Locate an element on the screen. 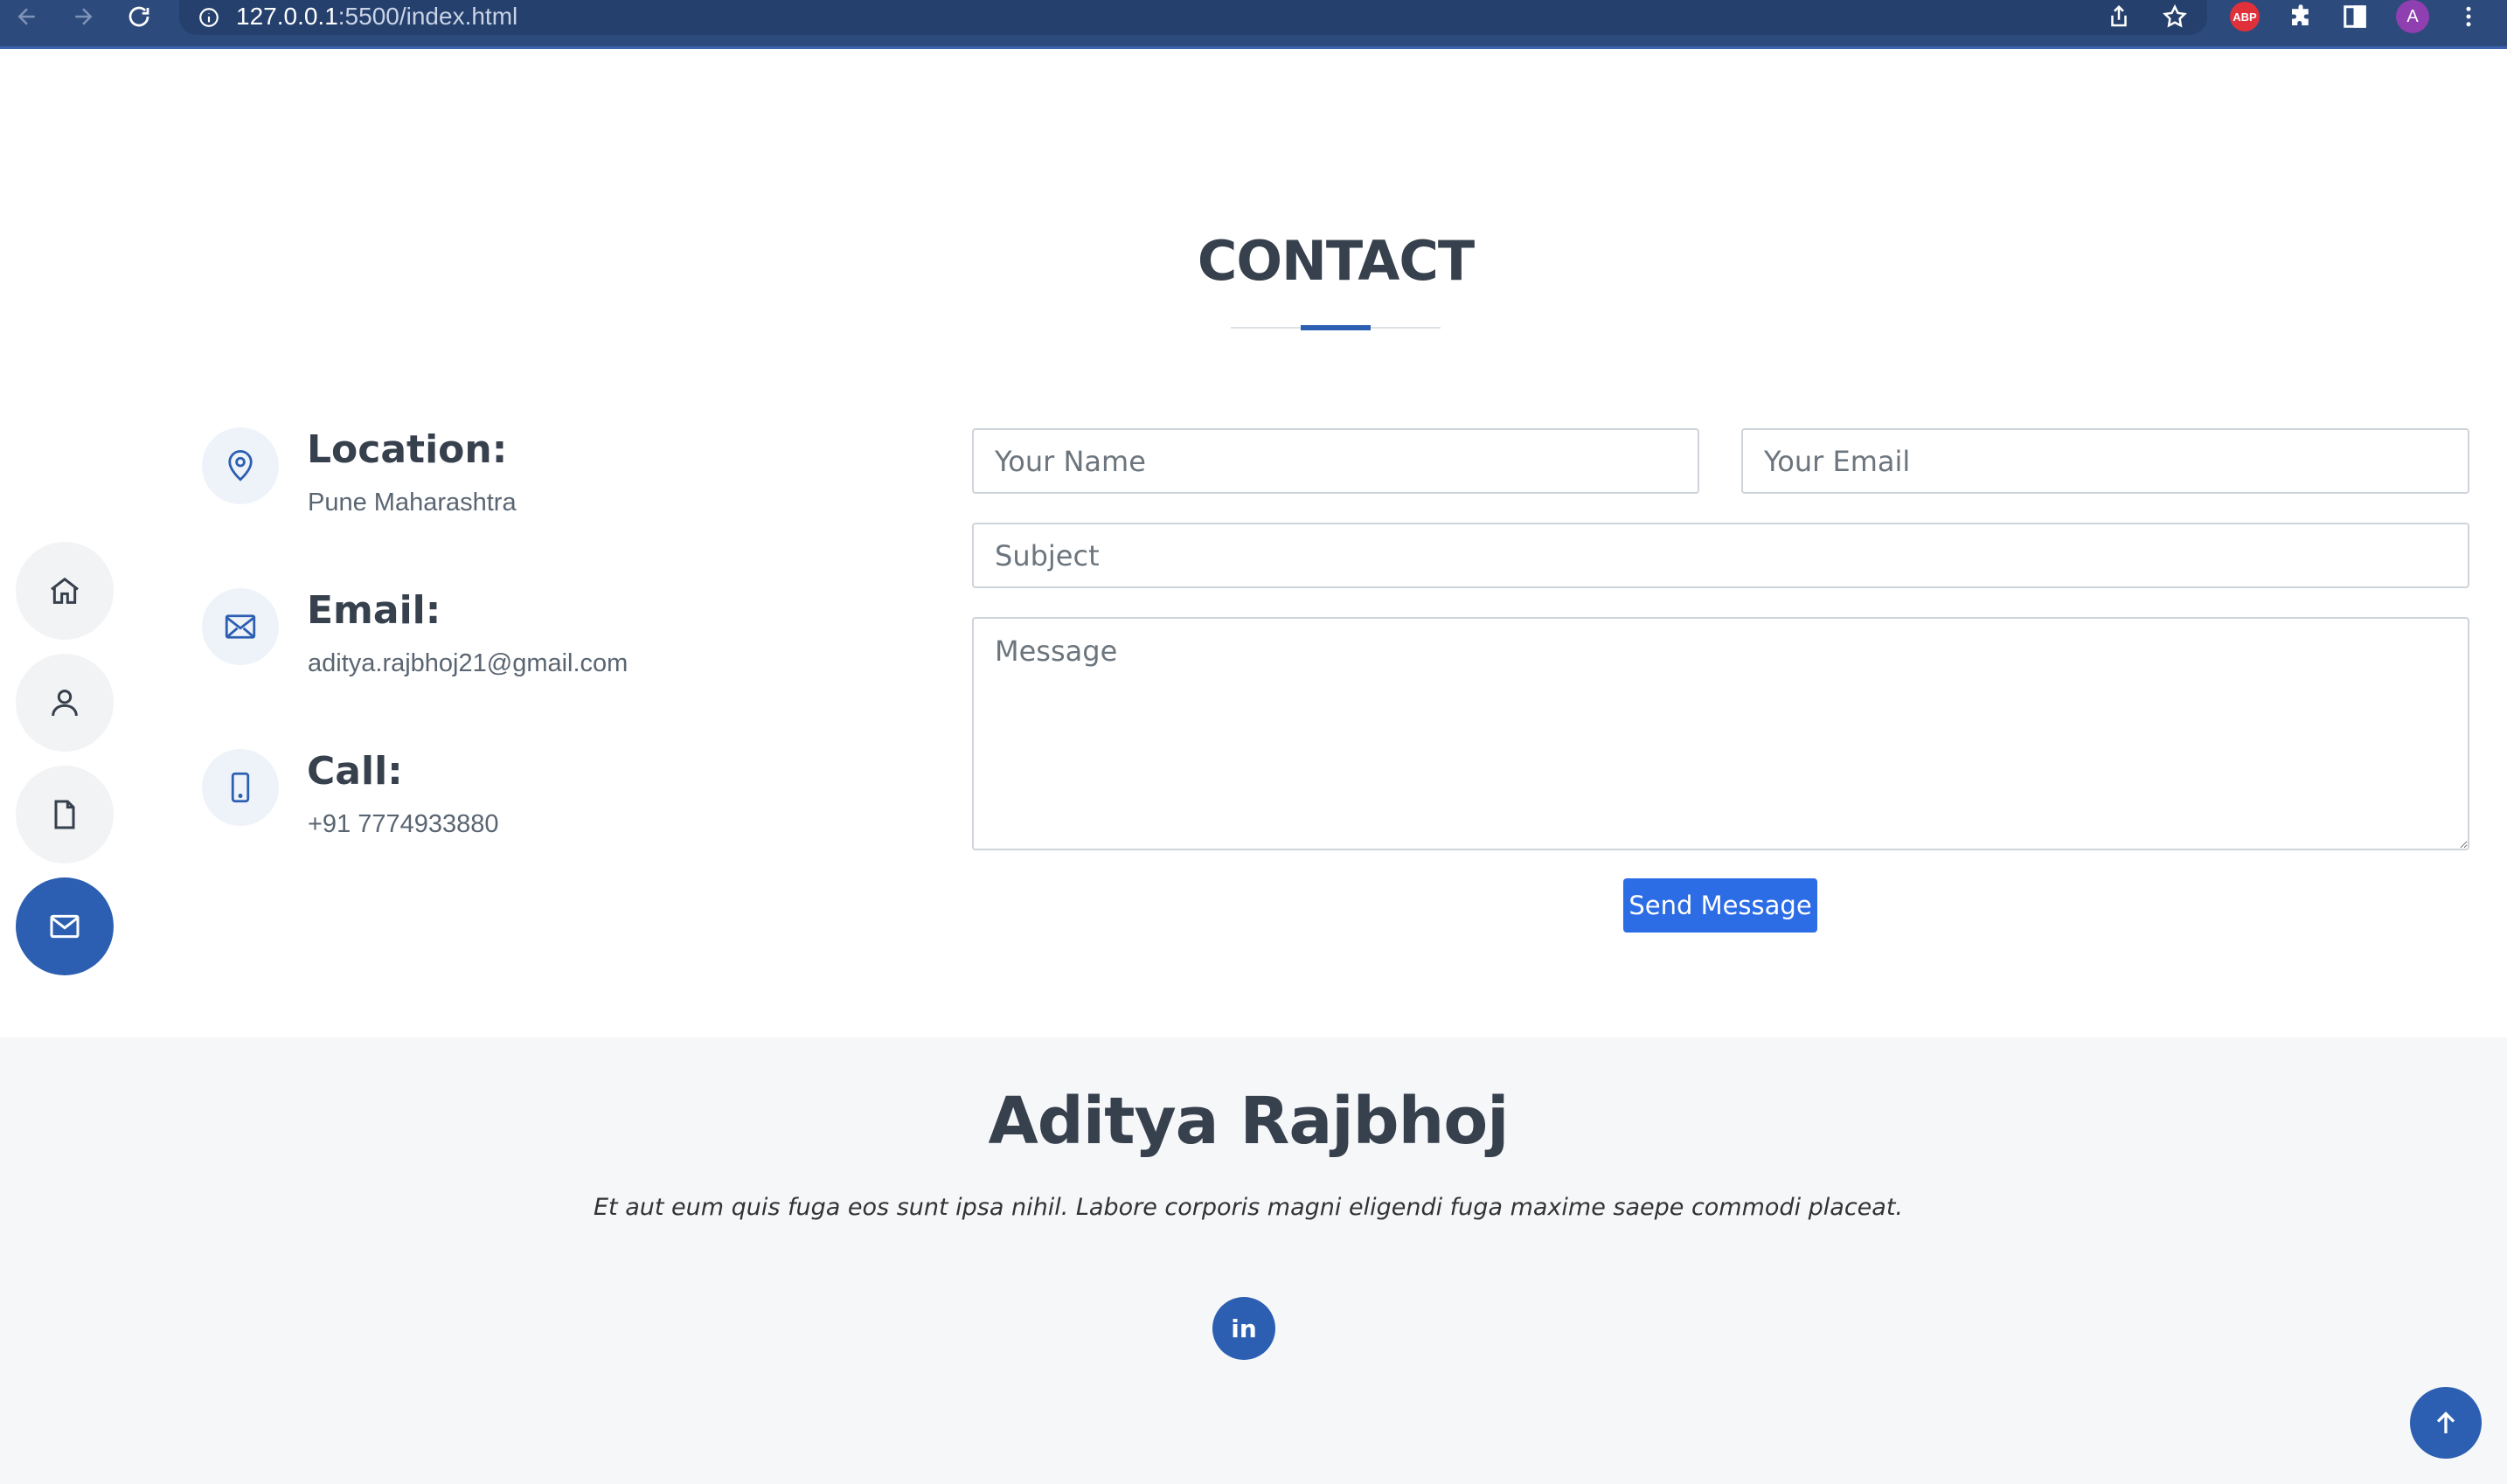 This screenshot has height=1484, width=2507. map-pin-icon is located at coordinates (240, 465).